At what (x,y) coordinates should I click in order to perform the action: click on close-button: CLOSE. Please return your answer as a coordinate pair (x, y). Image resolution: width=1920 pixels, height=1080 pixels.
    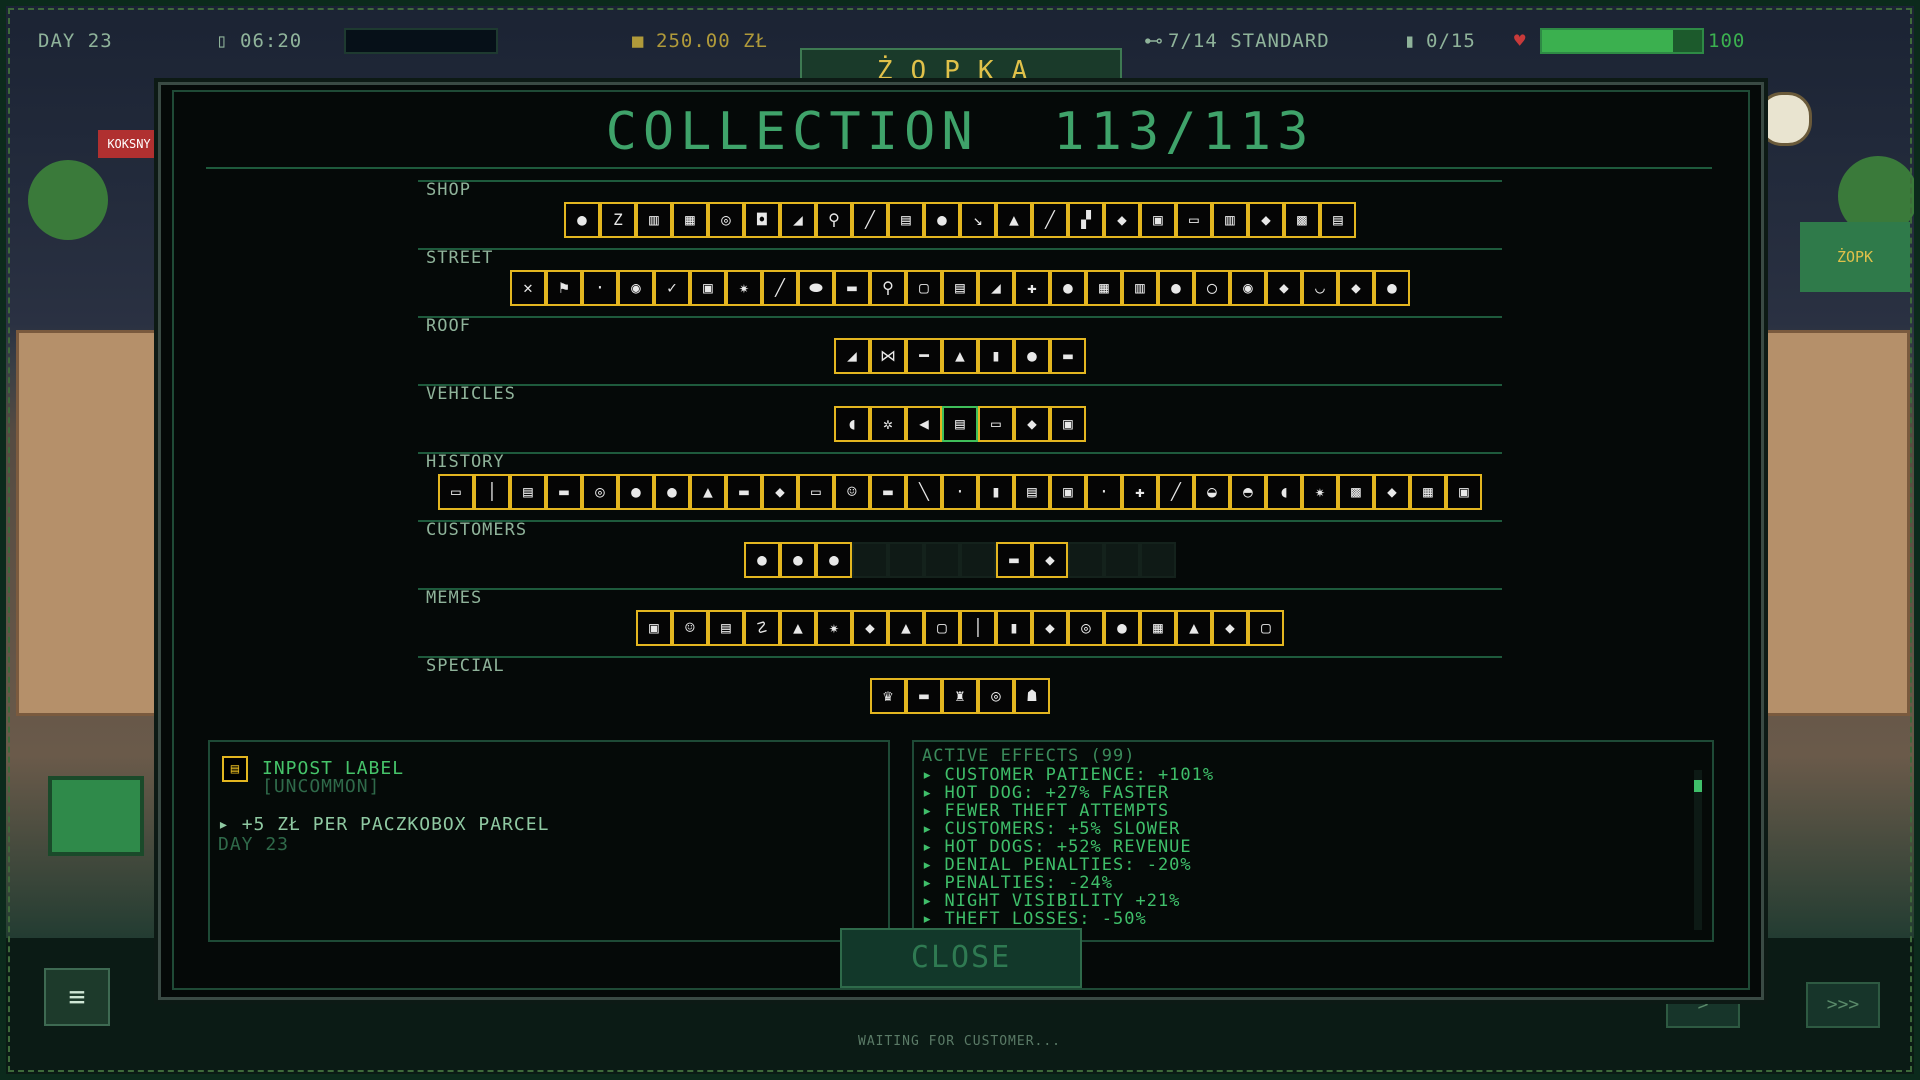
    Looking at the image, I should click on (961, 958).